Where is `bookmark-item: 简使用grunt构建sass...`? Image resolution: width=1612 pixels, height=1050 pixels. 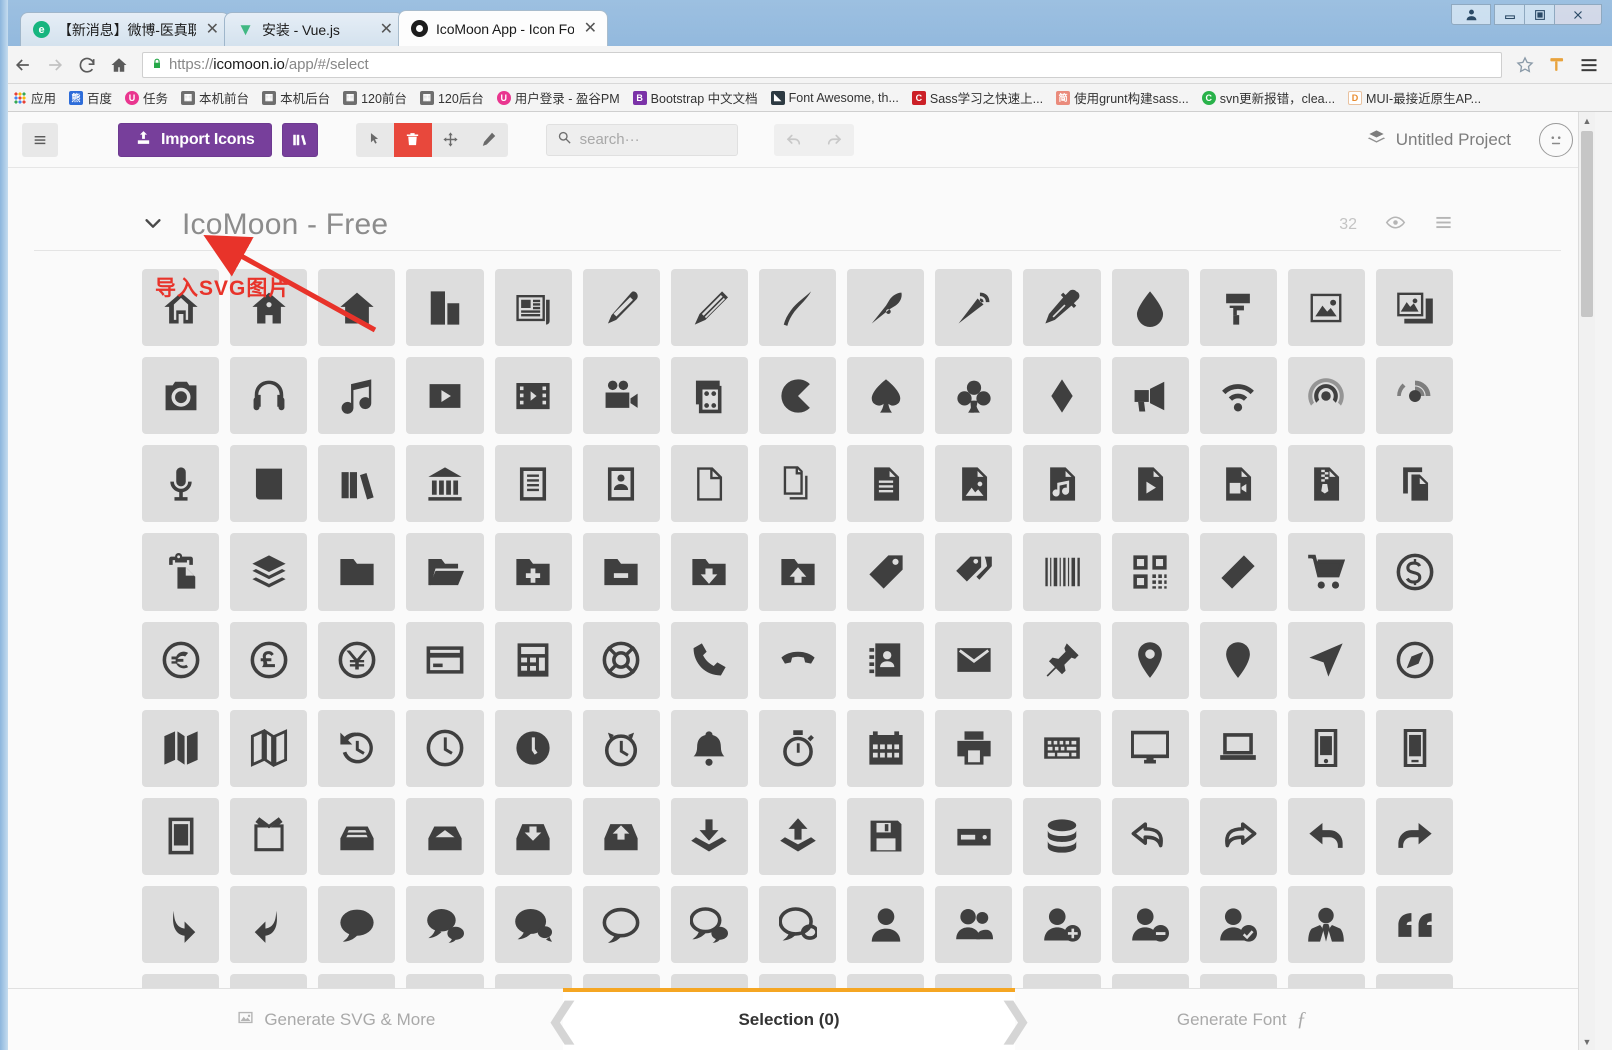
bookmark-item: 简使用grunt构建sass... is located at coordinates (1122, 97).